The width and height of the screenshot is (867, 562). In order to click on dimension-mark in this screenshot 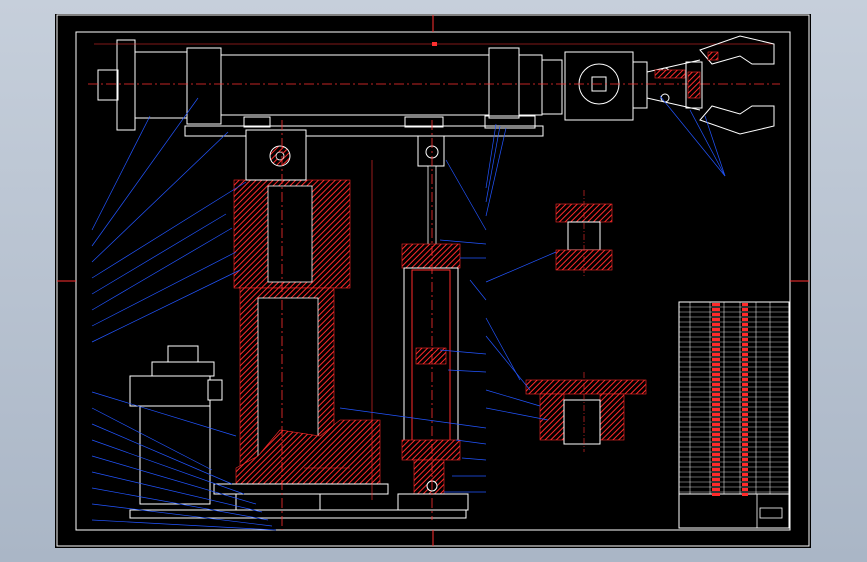, I will do `click(434, 44)`.